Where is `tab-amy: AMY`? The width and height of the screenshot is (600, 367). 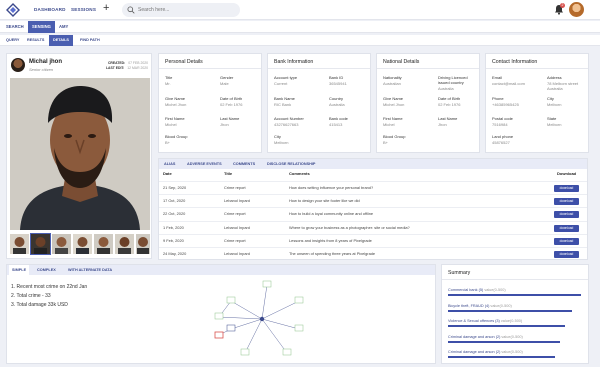
tab-amy: AMY is located at coordinates (63, 27).